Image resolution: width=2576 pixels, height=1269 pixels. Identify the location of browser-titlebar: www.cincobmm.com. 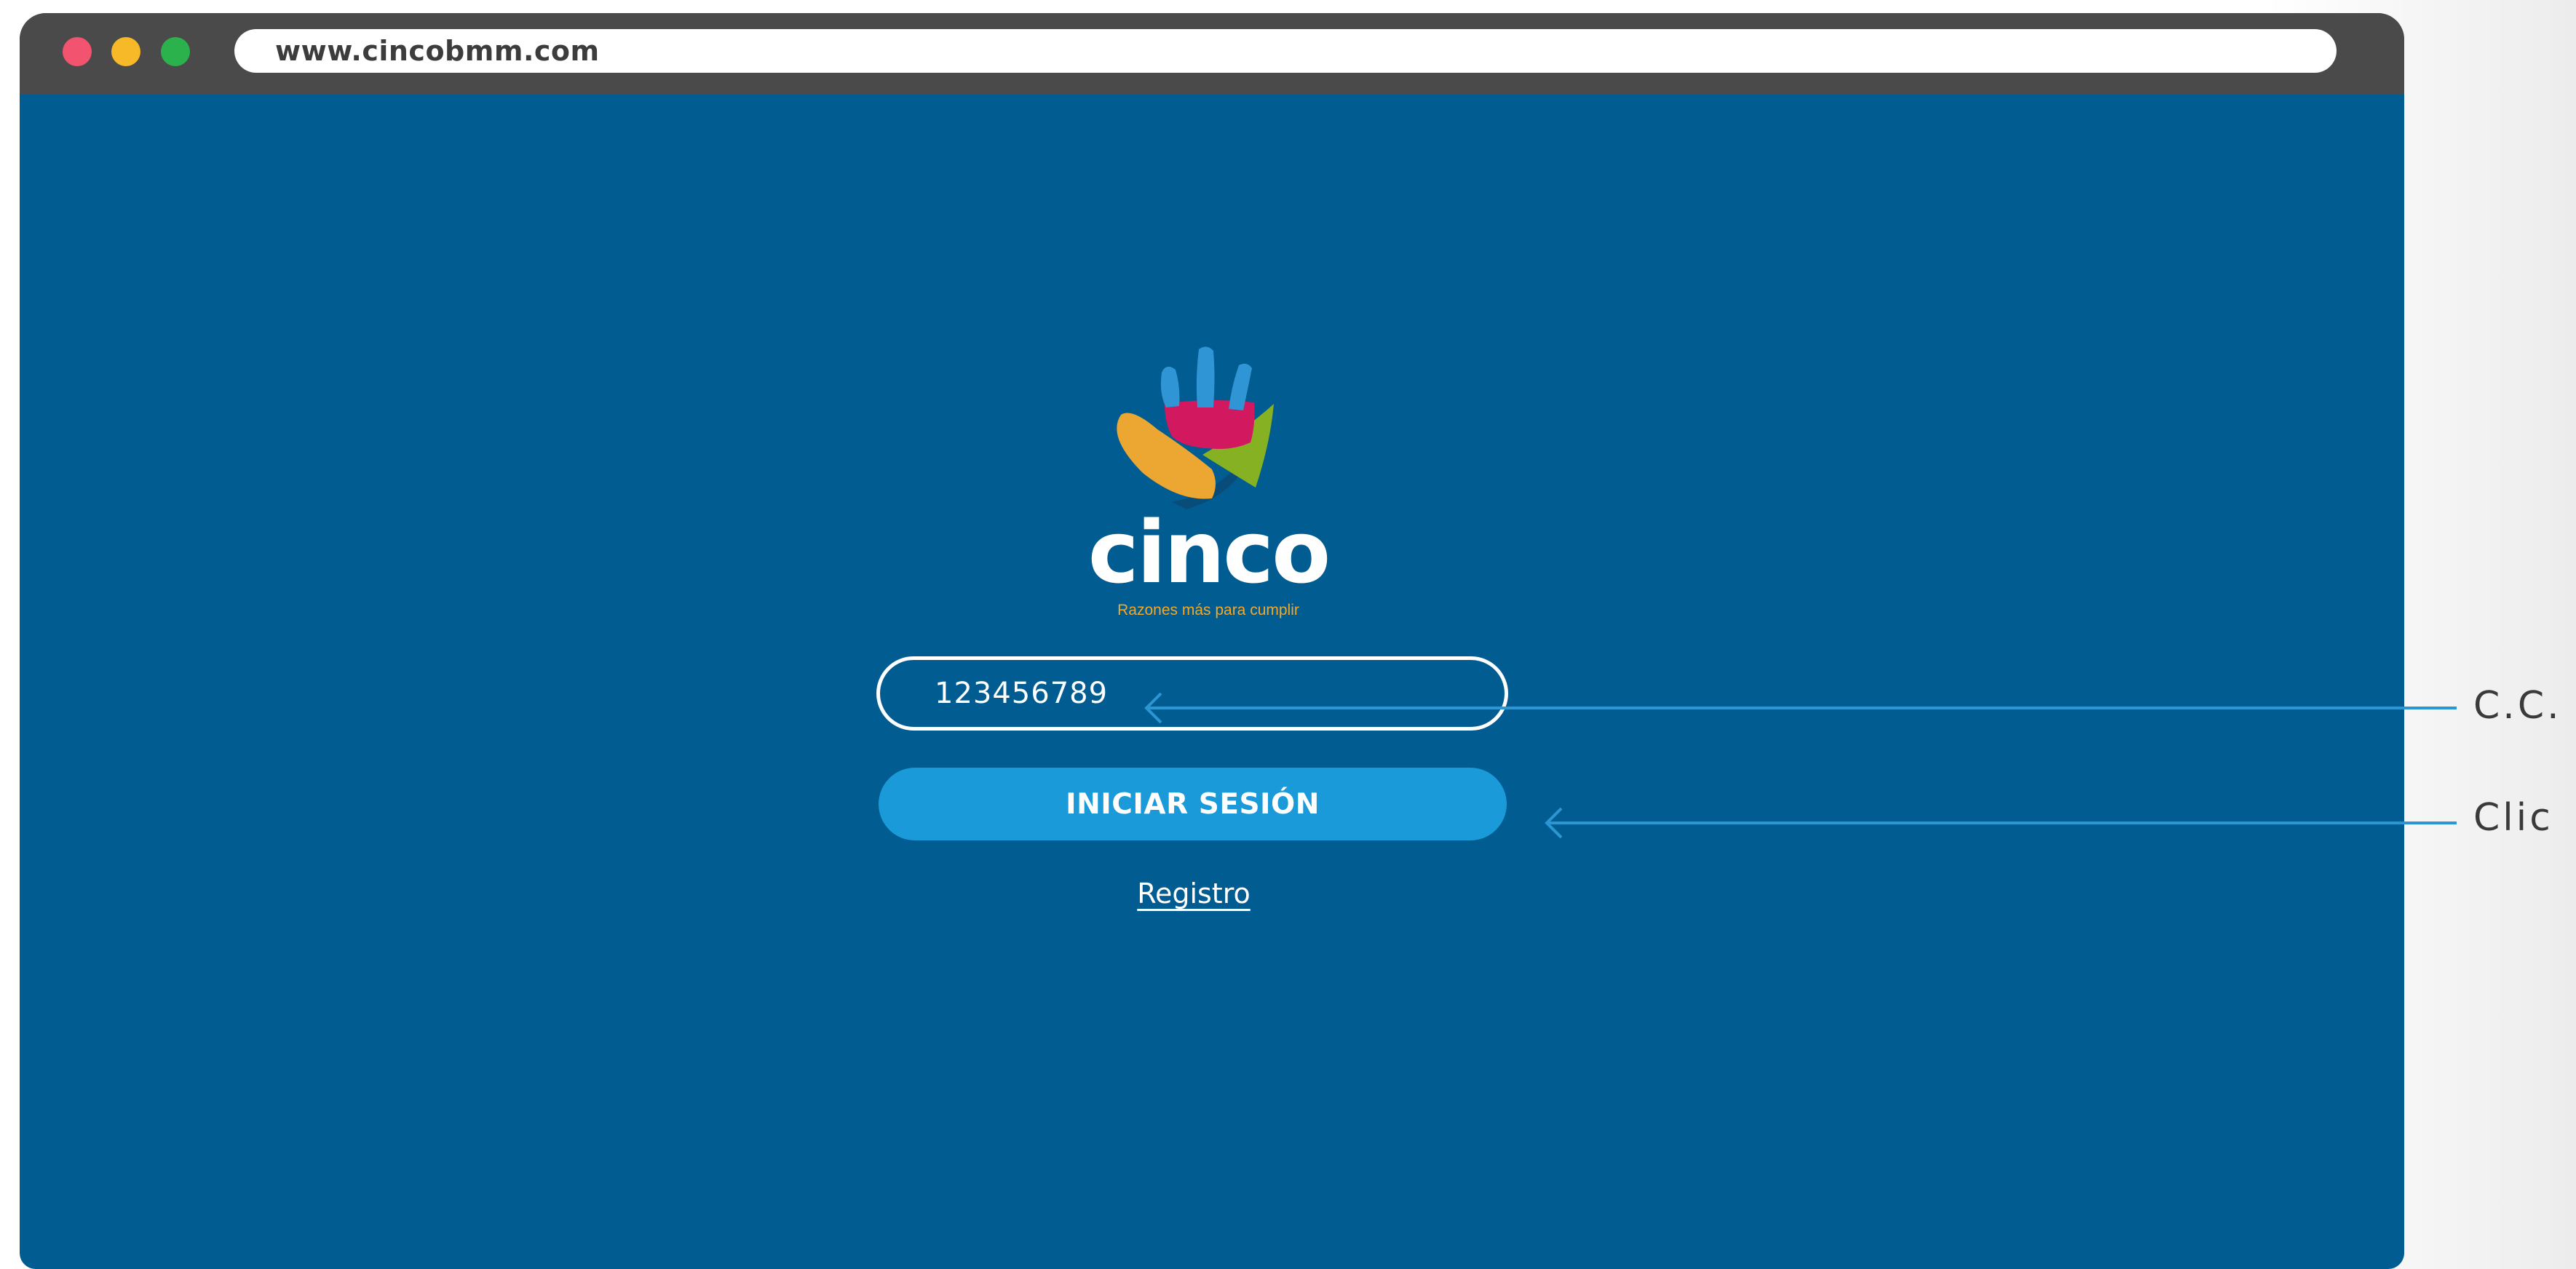
(1212, 54).